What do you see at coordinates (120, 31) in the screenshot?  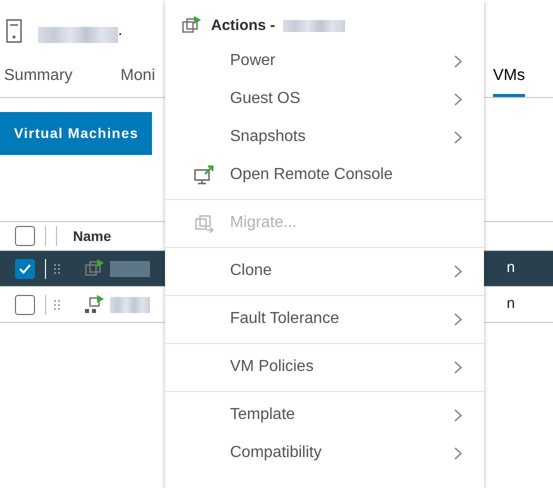 I see `host-name-text: .` at bounding box center [120, 31].